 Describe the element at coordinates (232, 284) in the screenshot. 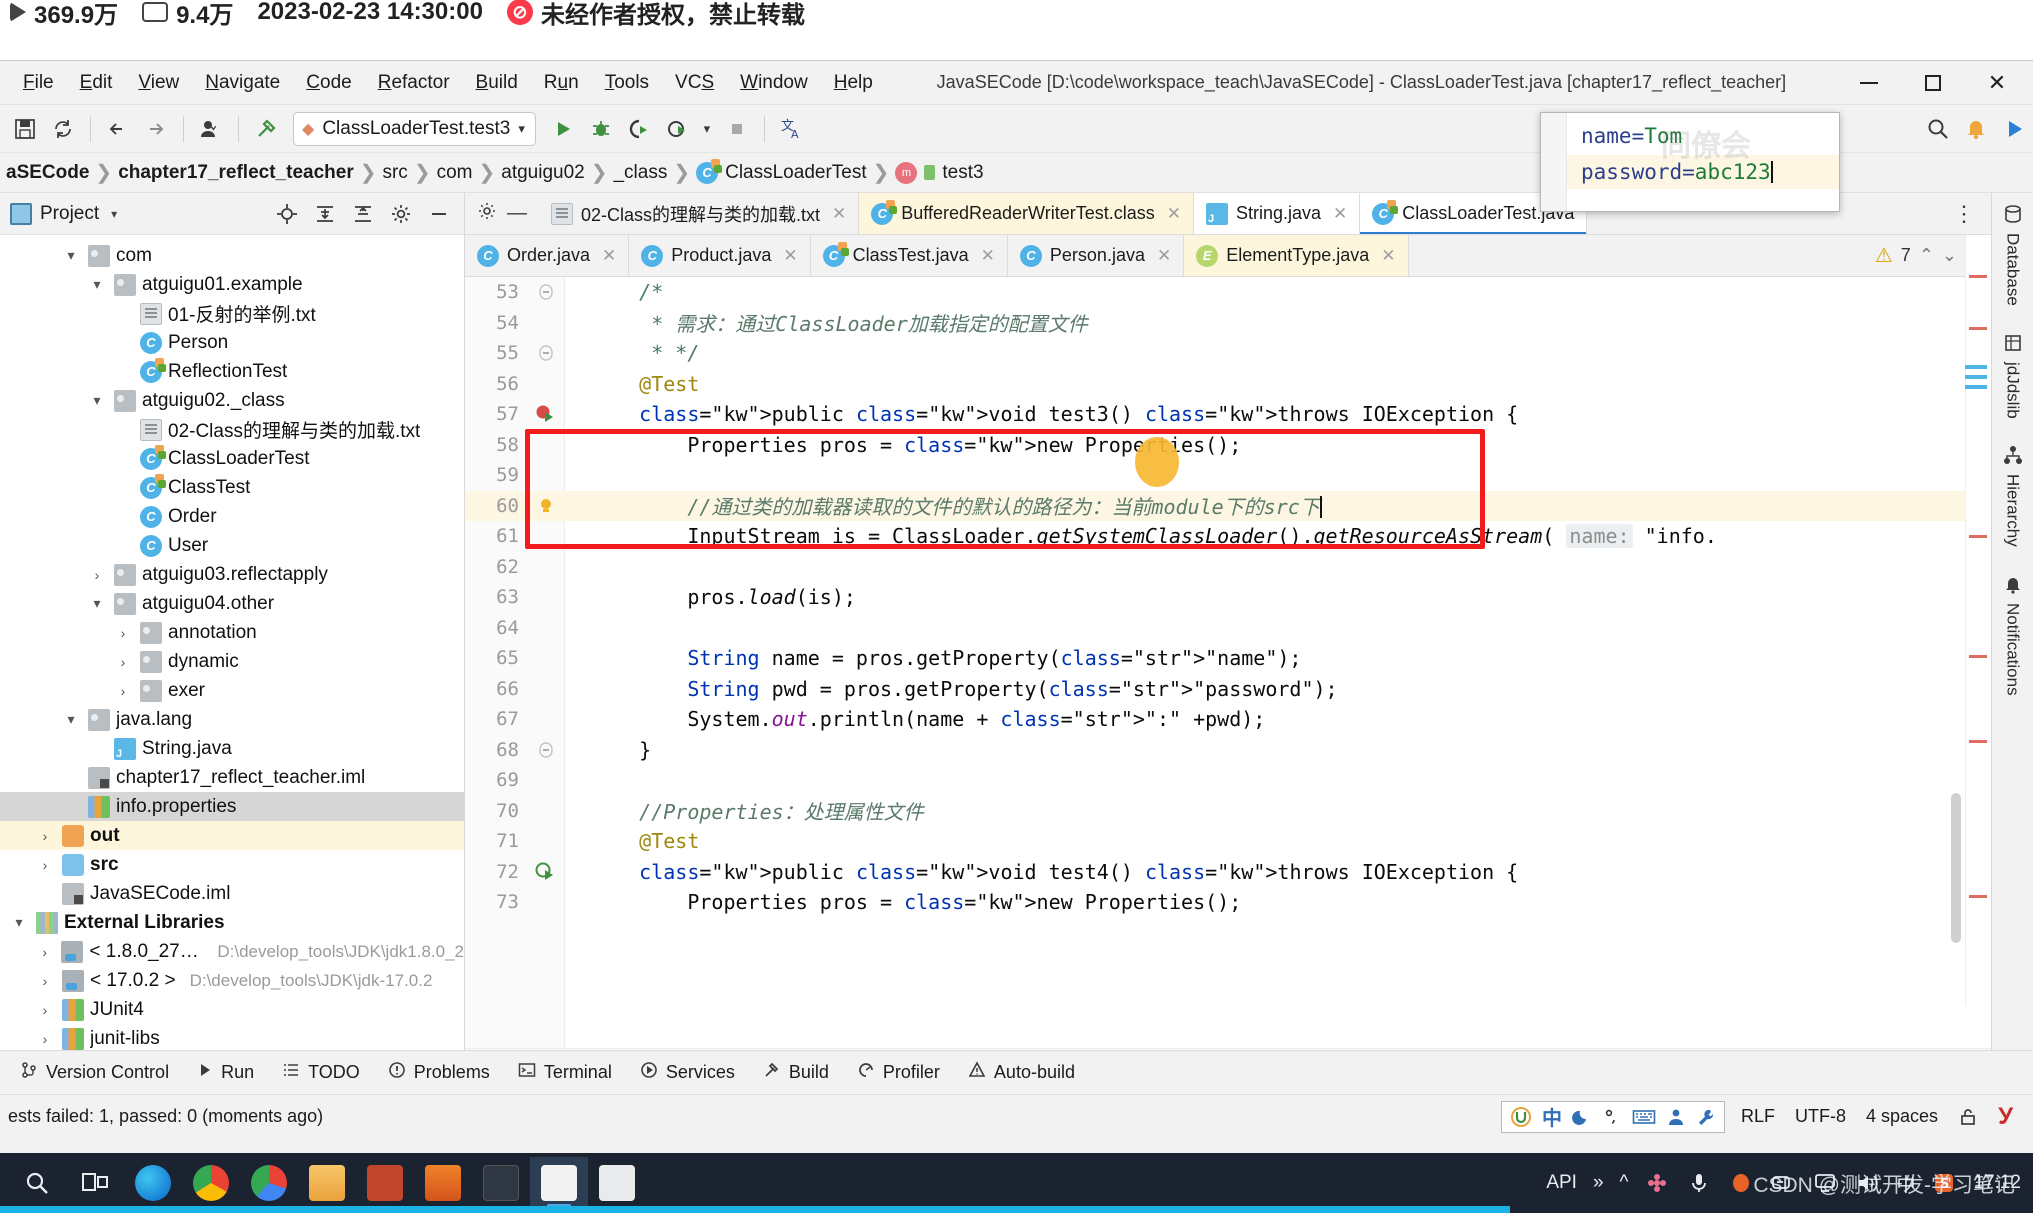

I see `tree-node: ▾ atguigu01.example` at that location.